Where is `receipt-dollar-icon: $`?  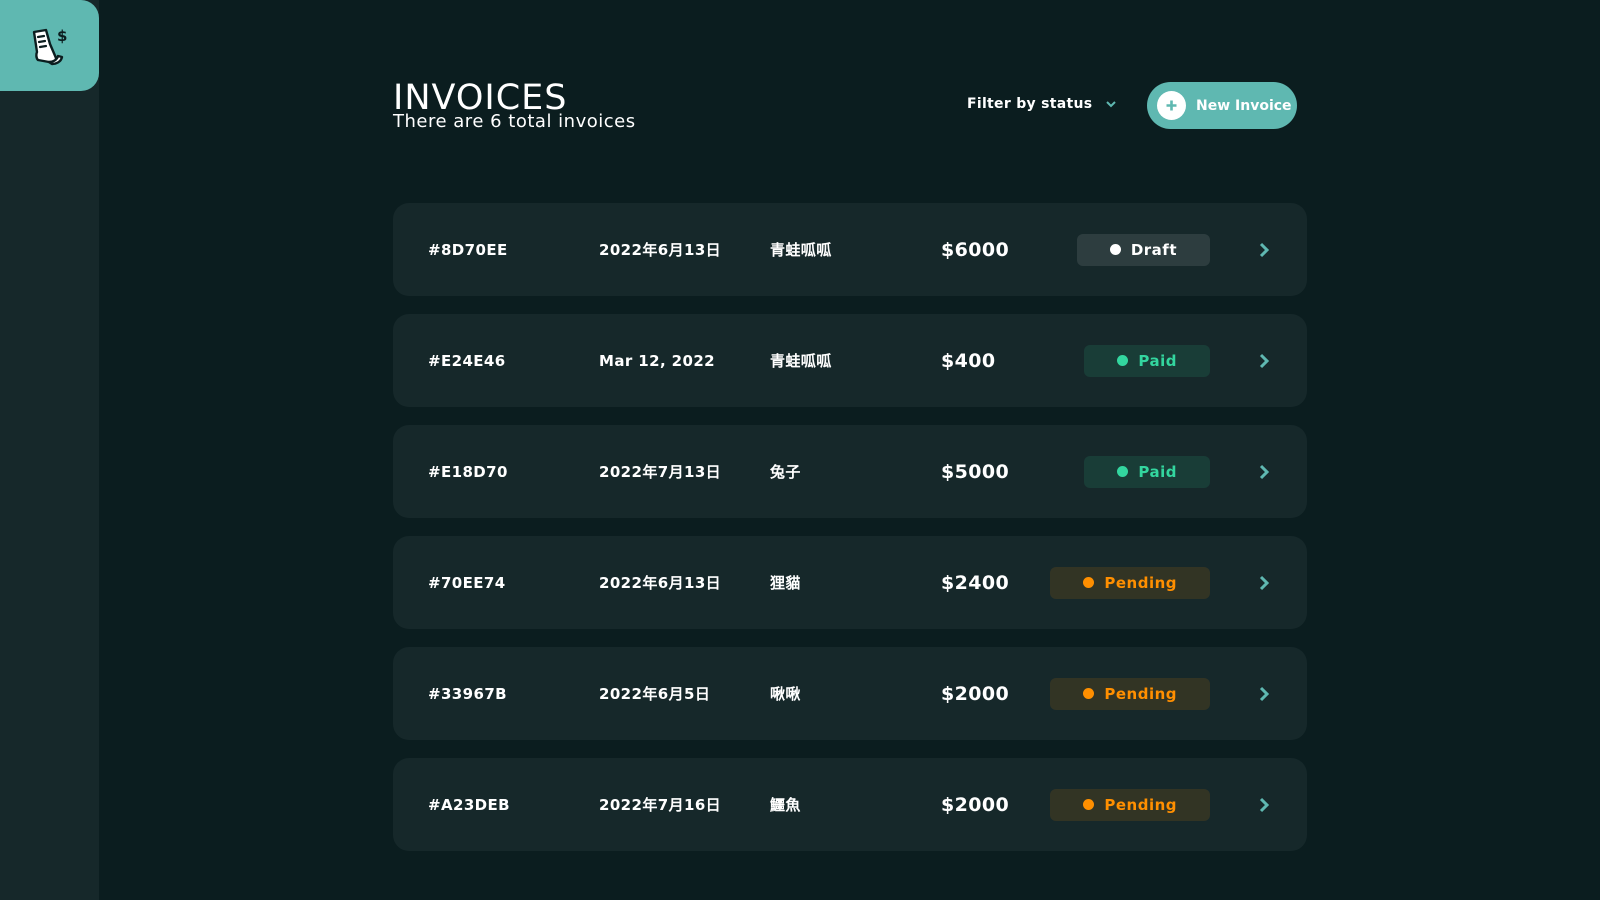 receipt-dollar-icon: $ is located at coordinates (49, 46).